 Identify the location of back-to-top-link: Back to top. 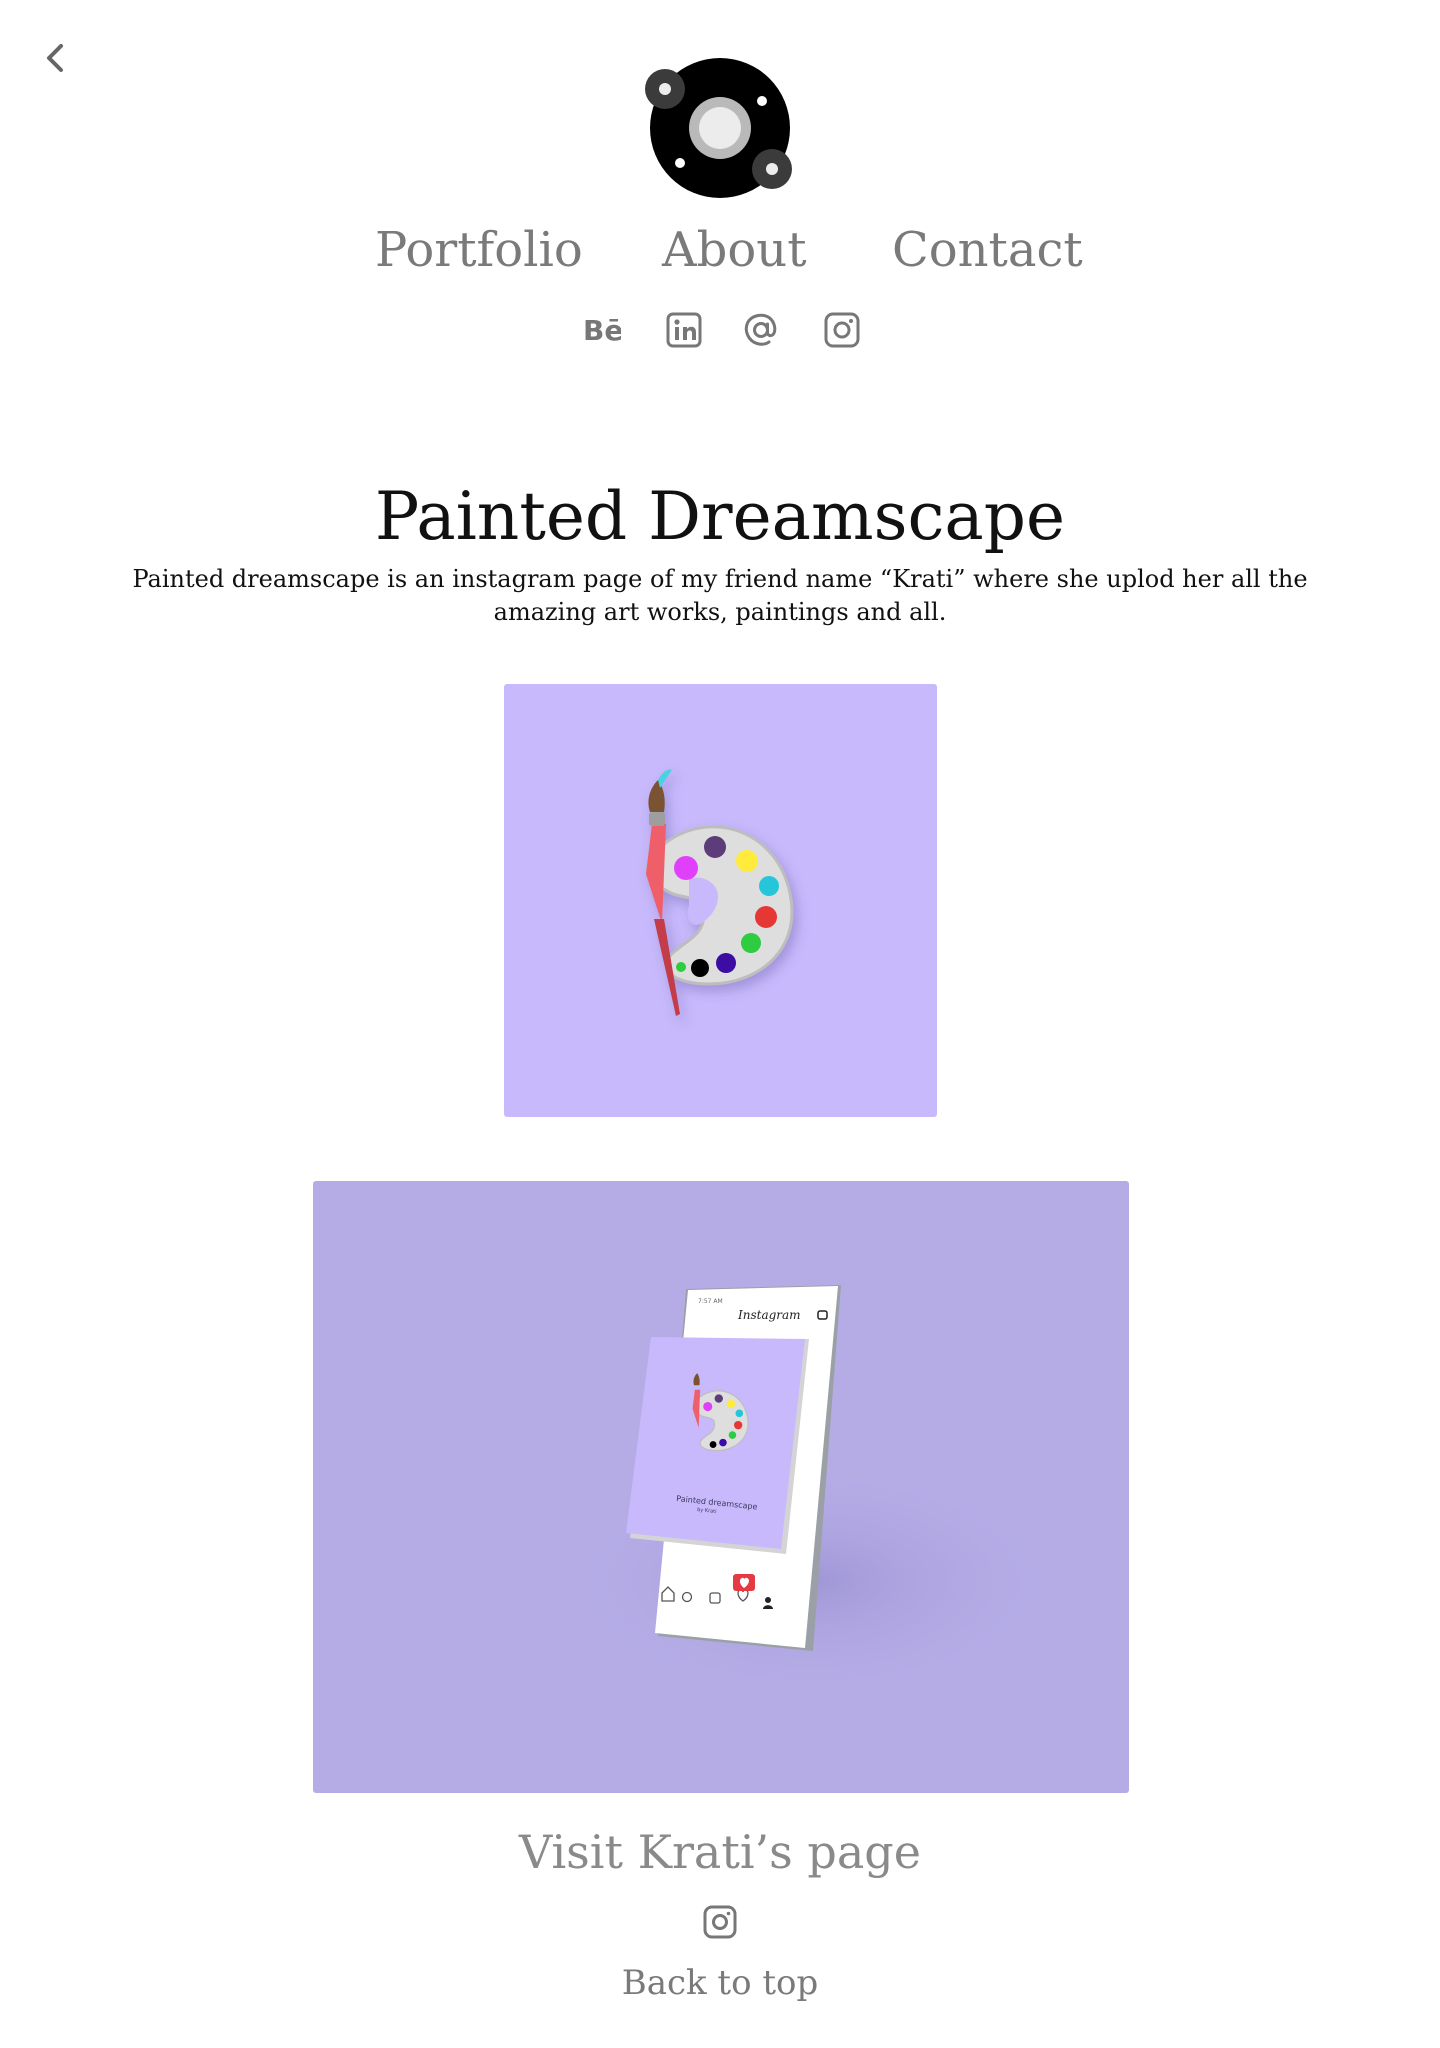
(720, 1983).